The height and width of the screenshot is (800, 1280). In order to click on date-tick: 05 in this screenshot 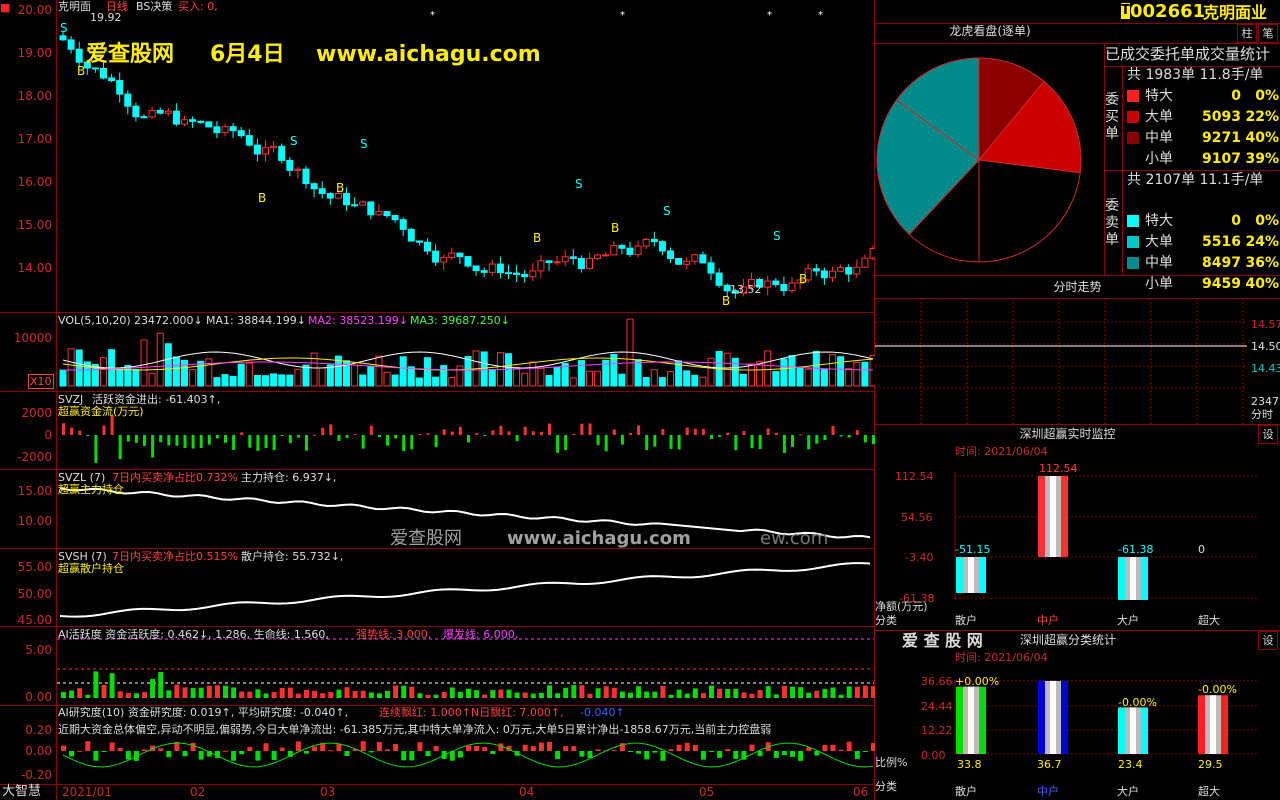, I will do `click(707, 792)`.